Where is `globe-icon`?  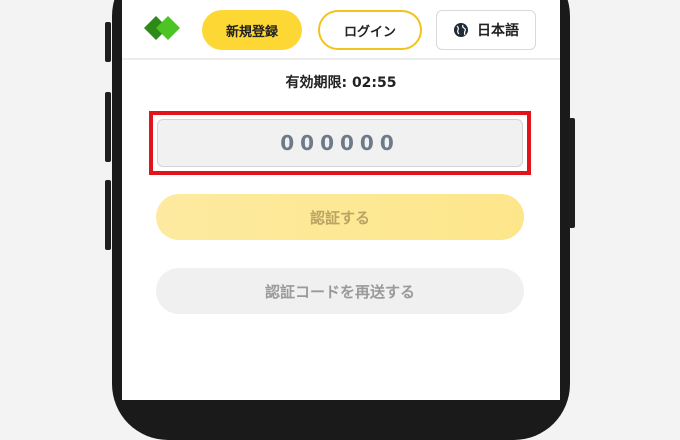 globe-icon is located at coordinates (461, 30).